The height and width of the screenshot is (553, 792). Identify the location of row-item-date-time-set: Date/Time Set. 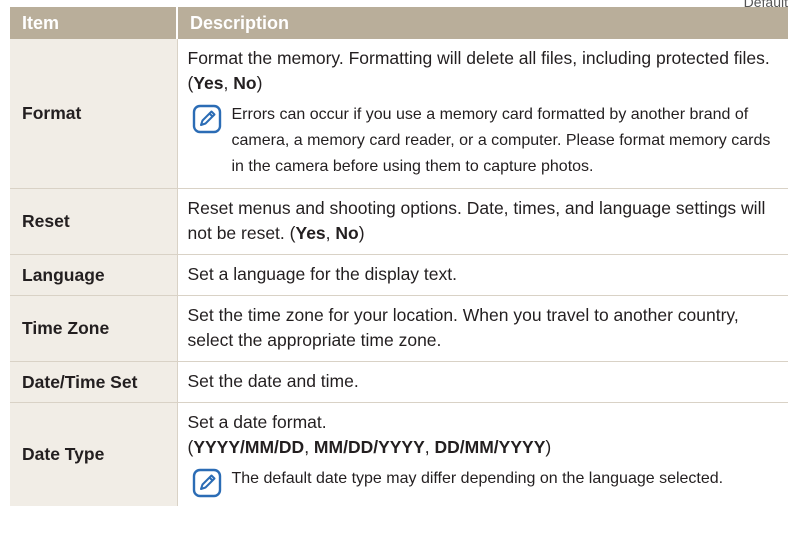
(93, 382).